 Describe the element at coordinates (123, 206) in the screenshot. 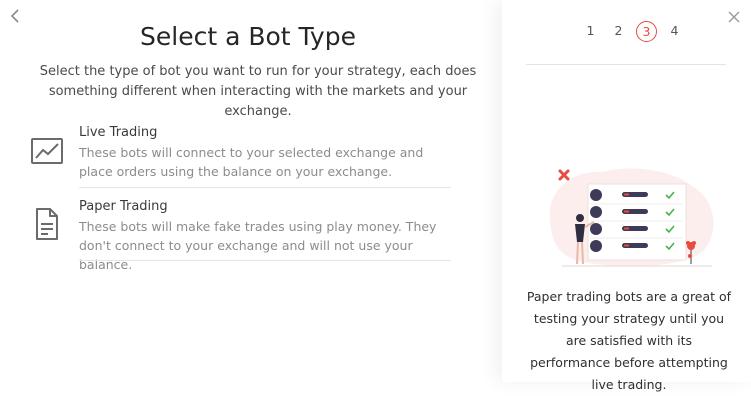

I see `option-paper-trading-label: Paper Trading` at that location.